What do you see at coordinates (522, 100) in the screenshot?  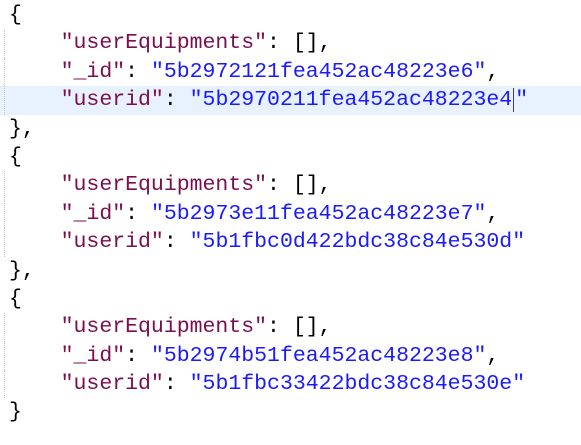 I see `json-value-close-quote: "` at bounding box center [522, 100].